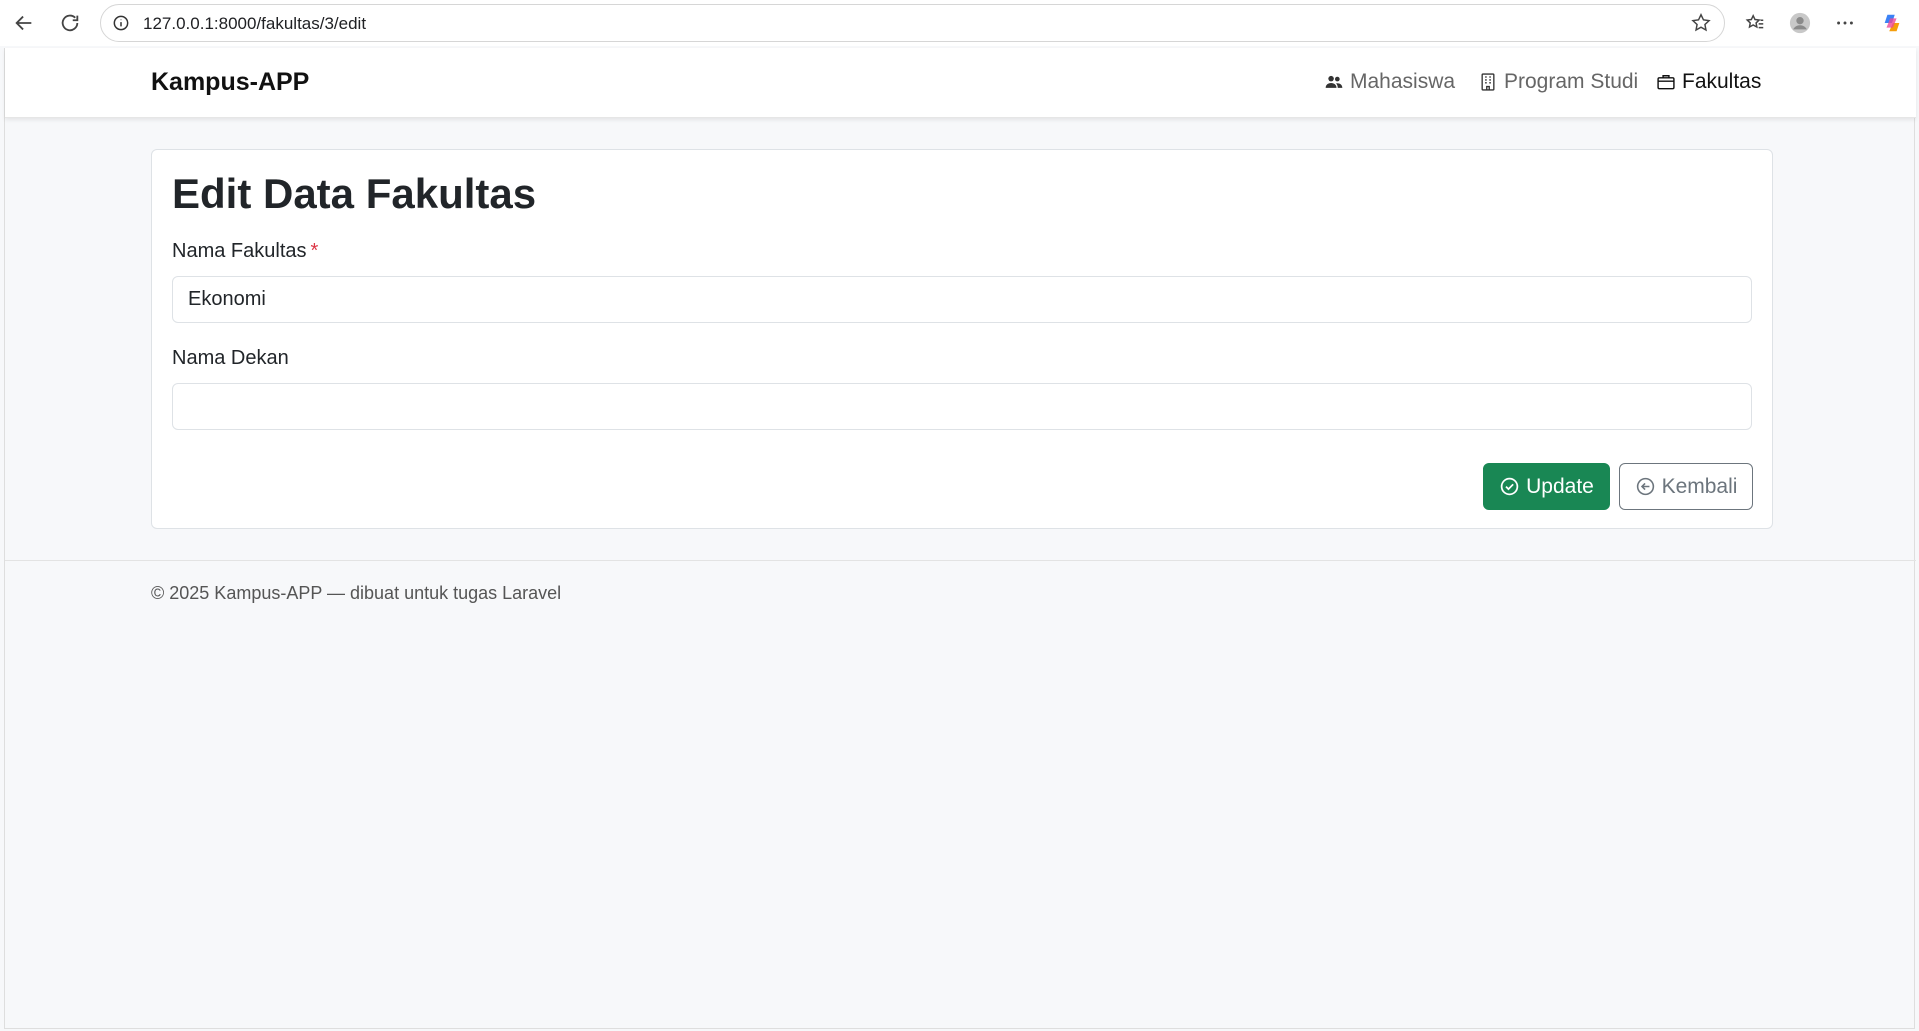 Image resolution: width=1919 pixels, height=1031 pixels. Describe the element at coordinates (962, 299) in the screenshot. I see `nama-fakultas-input: Ekonomi` at that location.